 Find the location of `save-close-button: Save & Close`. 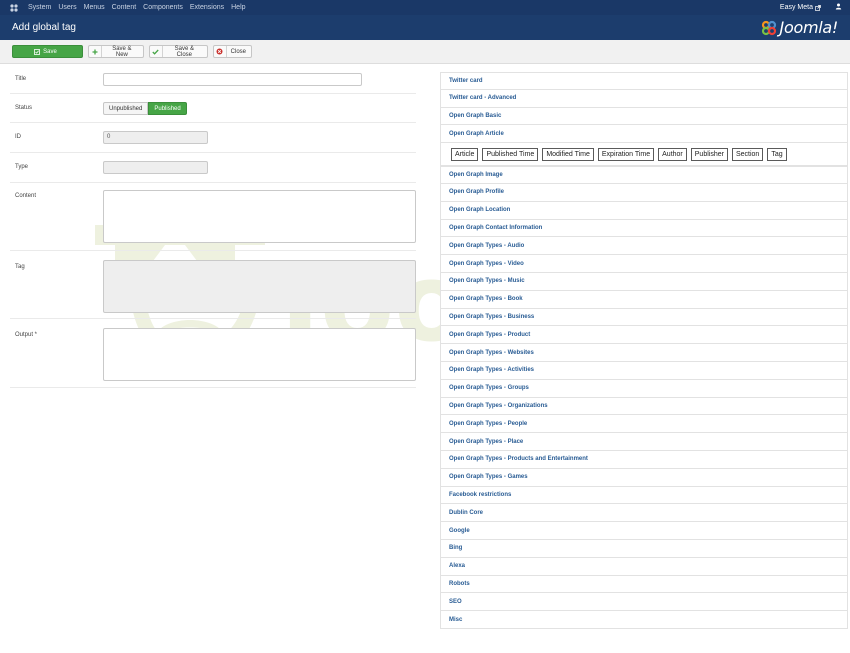

save-close-button: Save & Close is located at coordinates (178, 51).